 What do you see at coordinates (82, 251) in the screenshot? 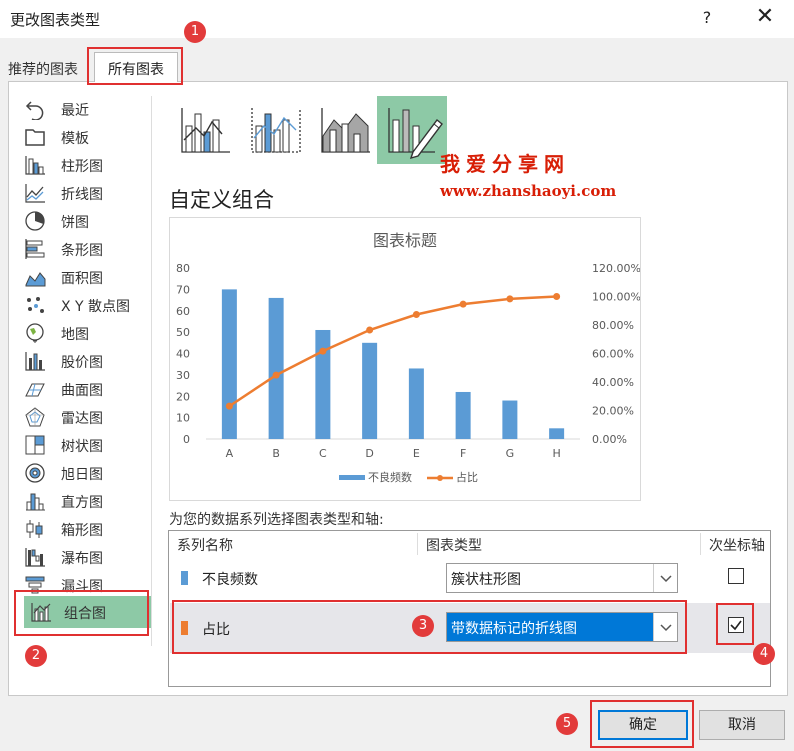
I see `sidebar-item-label: 条形图` at bounding box center [82, 251].